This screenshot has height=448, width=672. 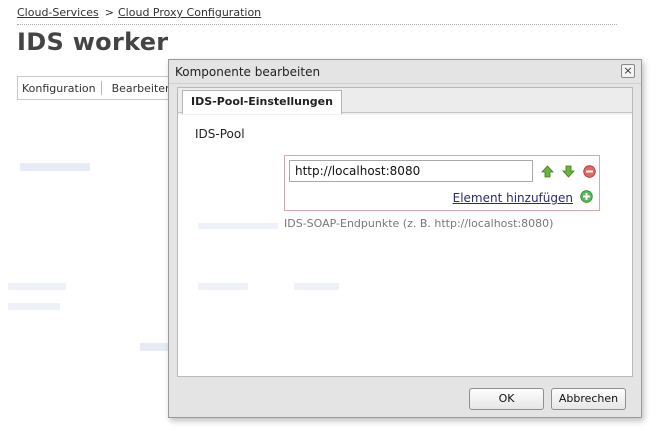 What do you see at coordinates (442, 183) in the screenshot?
I see `ids-pool-multifield: Element hinzufügen` at bounding box center [442, 183].